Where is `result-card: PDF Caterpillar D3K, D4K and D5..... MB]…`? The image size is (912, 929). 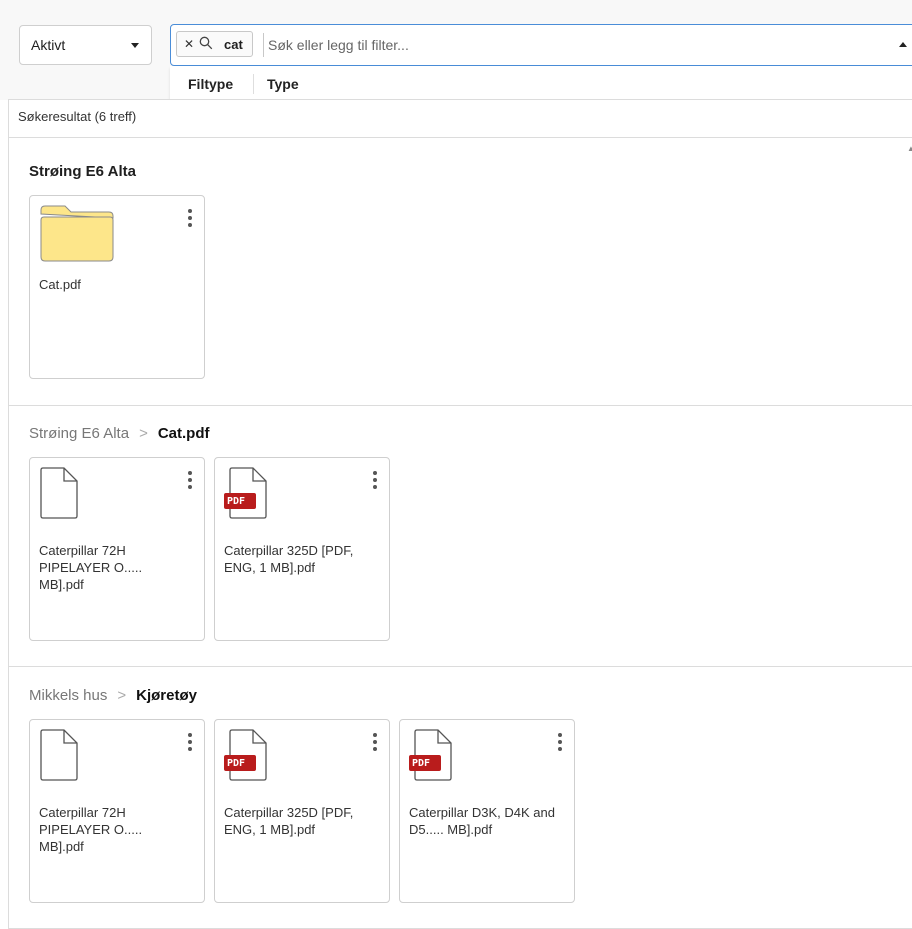
result-card: PDF Caterpillar D3K, D4K and D5..... MB]… is located at coordinates (487, 811).